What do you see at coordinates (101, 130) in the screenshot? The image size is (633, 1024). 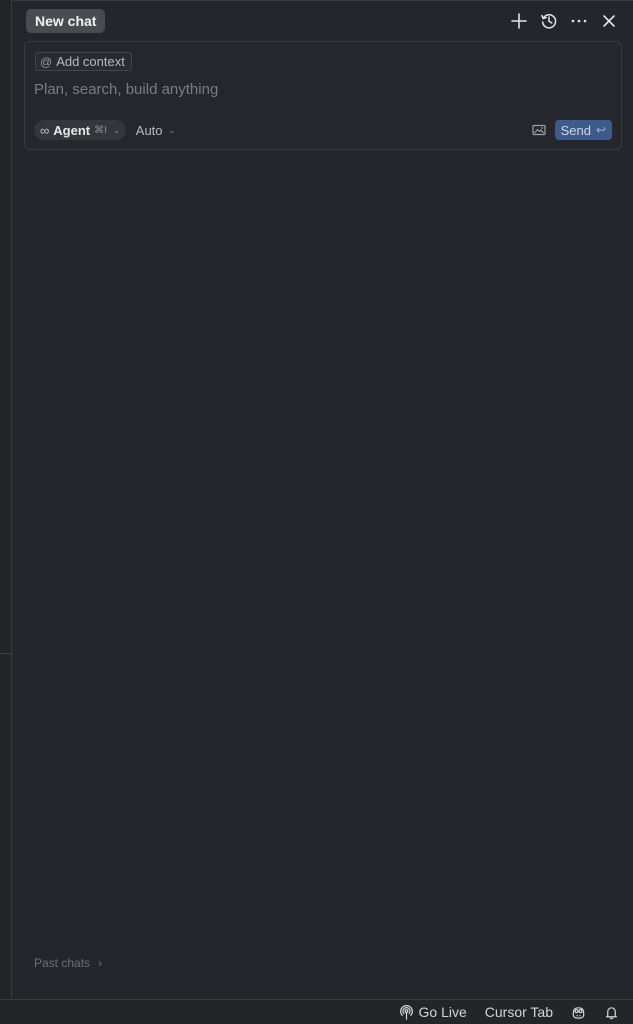 I see `mode-shortcut: ⌘I` at bounding box center [101, 130].